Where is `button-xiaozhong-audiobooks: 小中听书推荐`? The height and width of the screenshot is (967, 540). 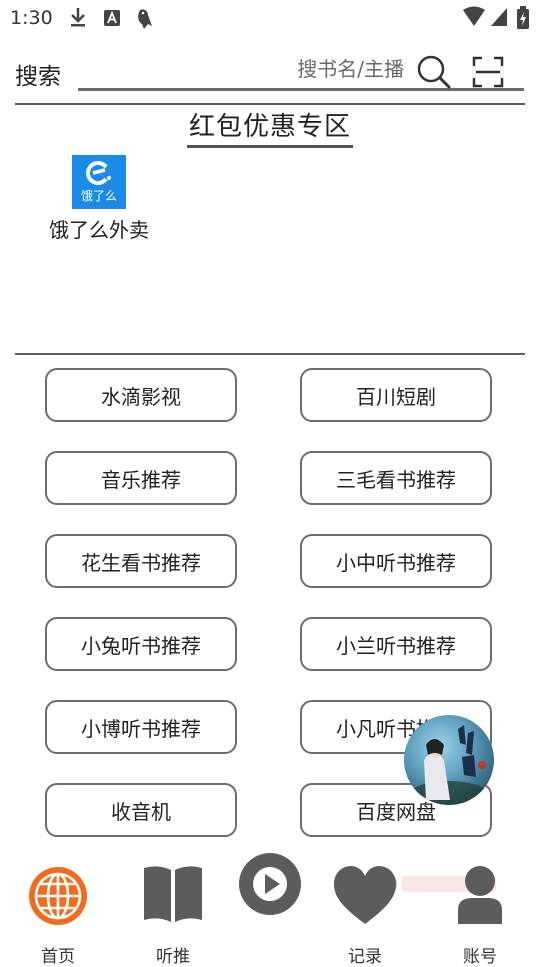 button-xiaozhong-audiobooks: 小中听书推荐 is located at coordinates (396, 561).